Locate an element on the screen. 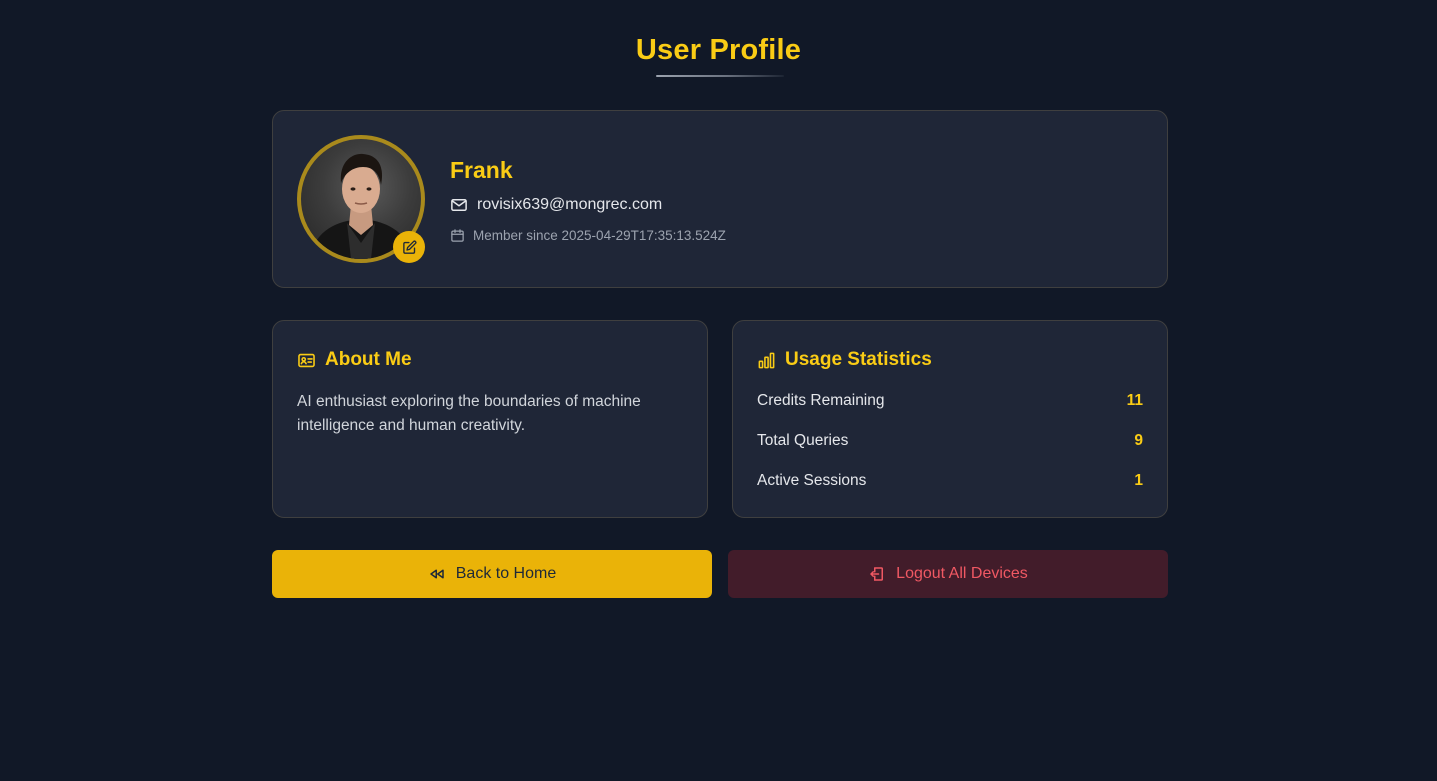  bar-chart-icon is located at coordinates (766, 360).